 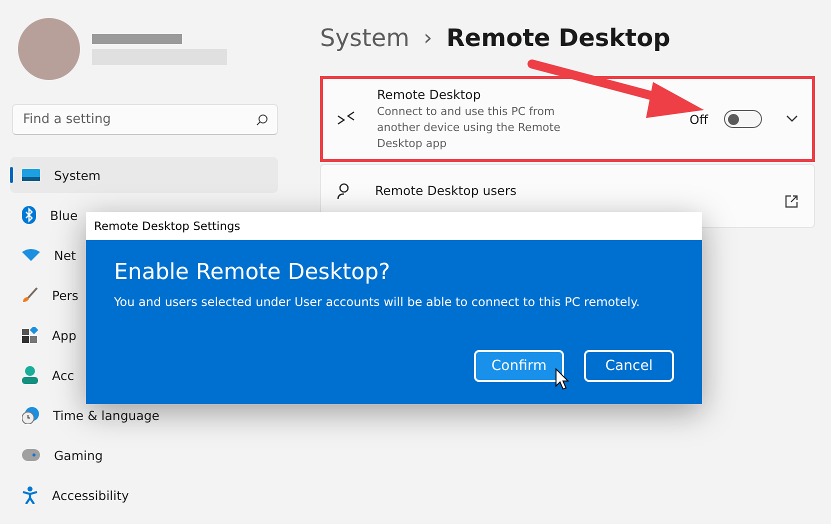 What do you see at coordinates (253, 272) in the screenshot?
I see `dialog-heading: Enable Remote Desktop?` at bounding box center [253, 272].